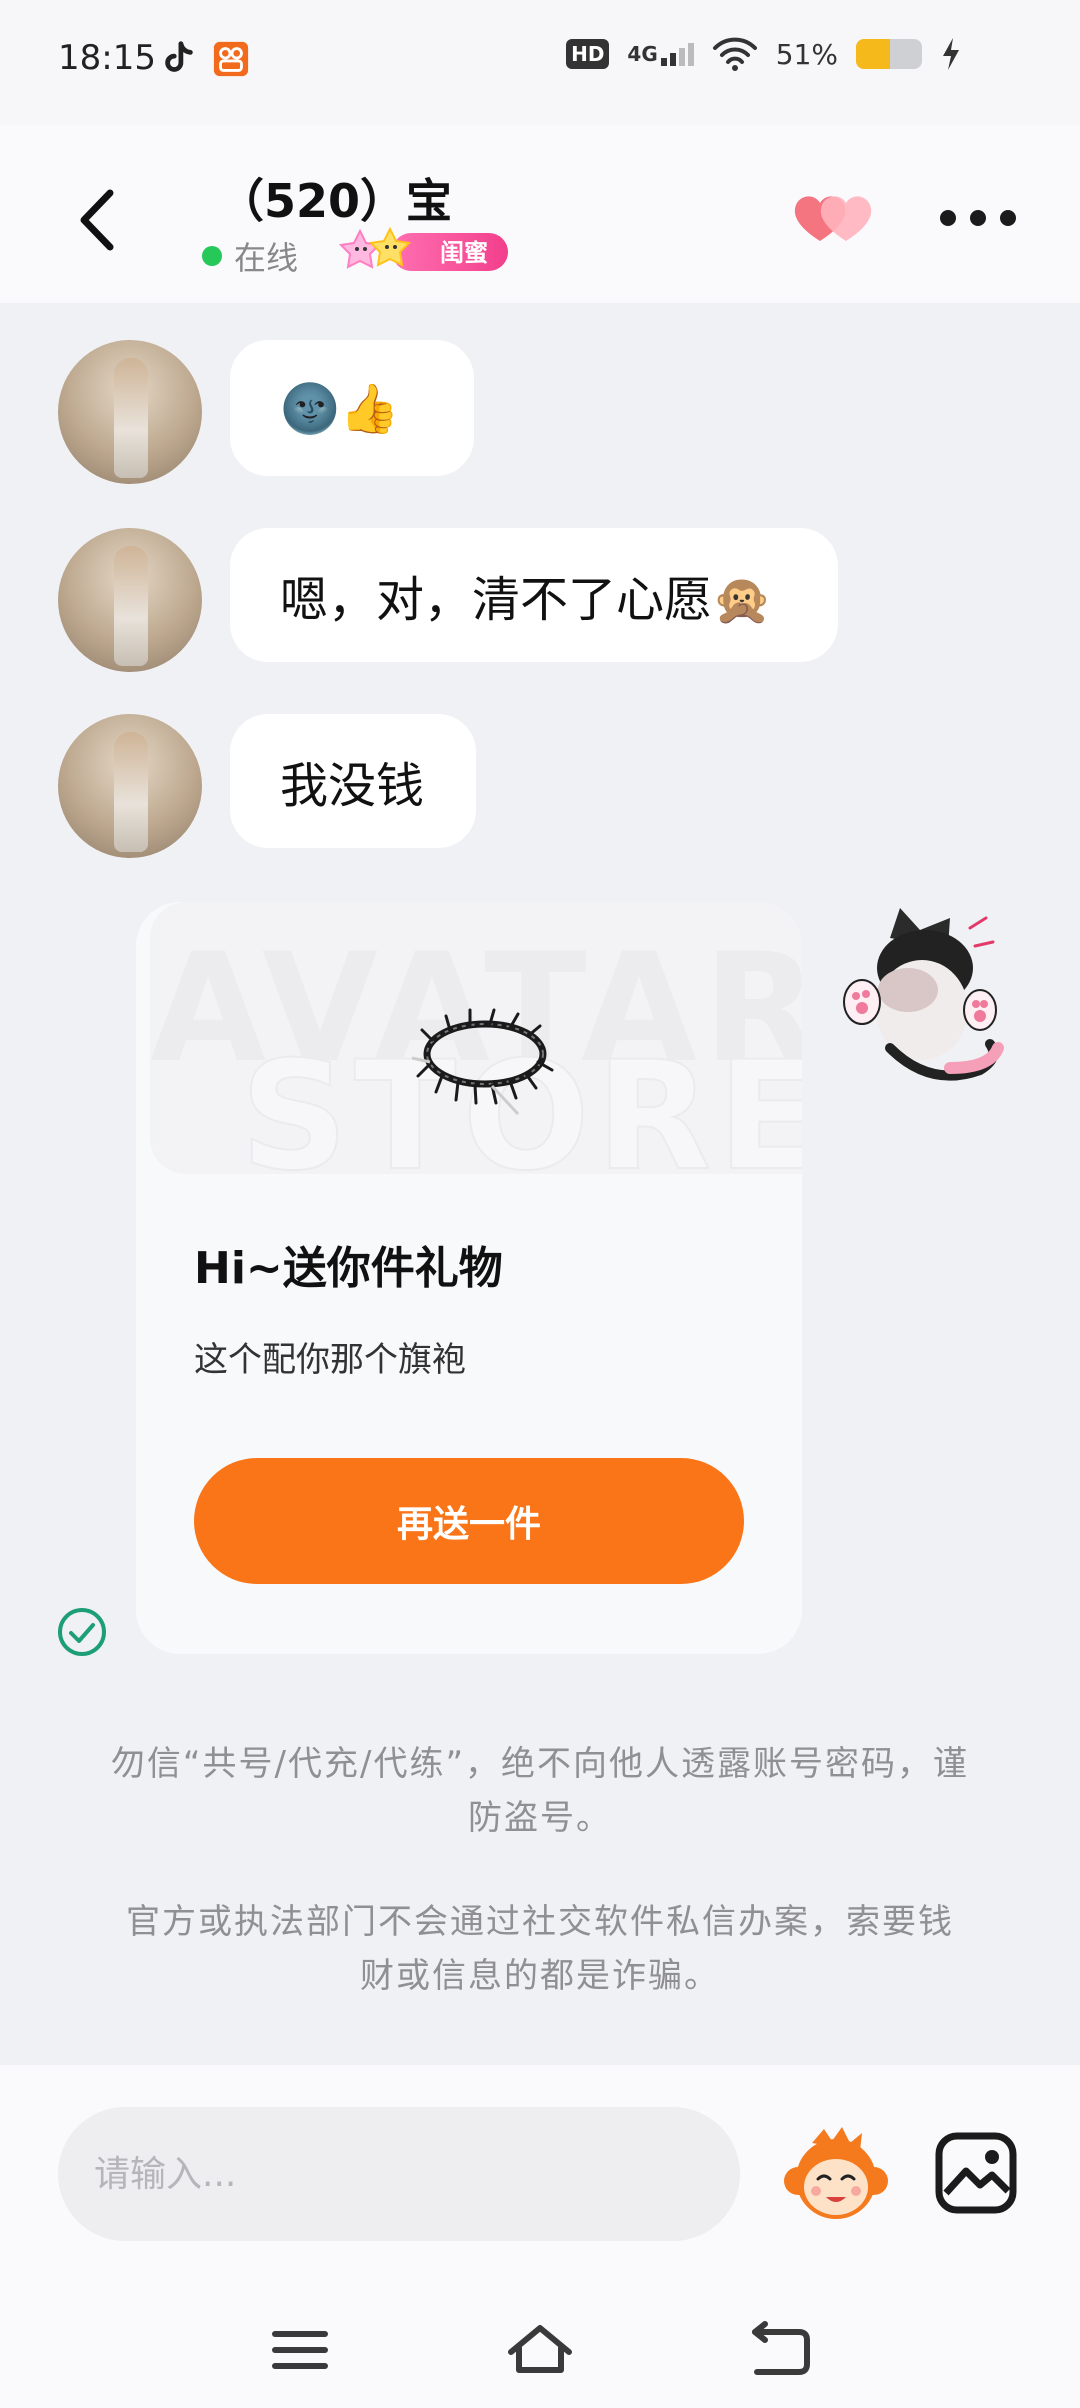  I want to click on home-icon, so click(540, 2350).